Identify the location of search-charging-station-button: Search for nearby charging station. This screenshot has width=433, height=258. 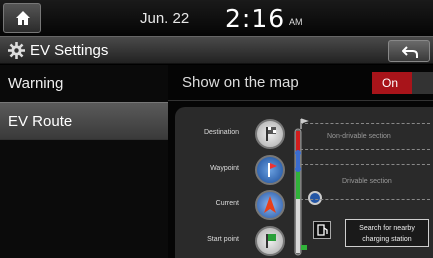
(387, 233).